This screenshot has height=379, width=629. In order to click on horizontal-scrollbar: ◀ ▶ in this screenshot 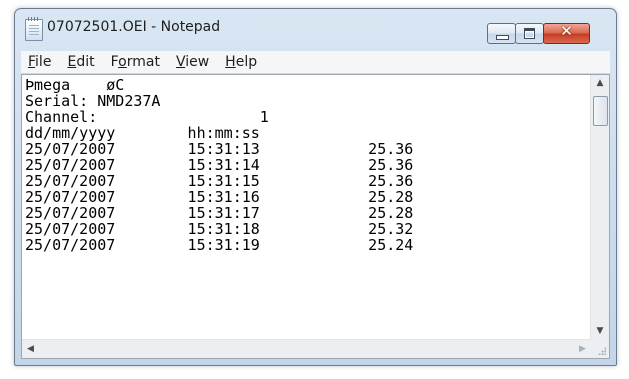, I will do `click(306, 348)`.